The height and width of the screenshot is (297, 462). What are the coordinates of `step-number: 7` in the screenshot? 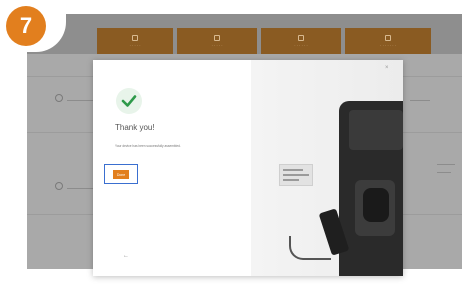 It's located at (26, 25).